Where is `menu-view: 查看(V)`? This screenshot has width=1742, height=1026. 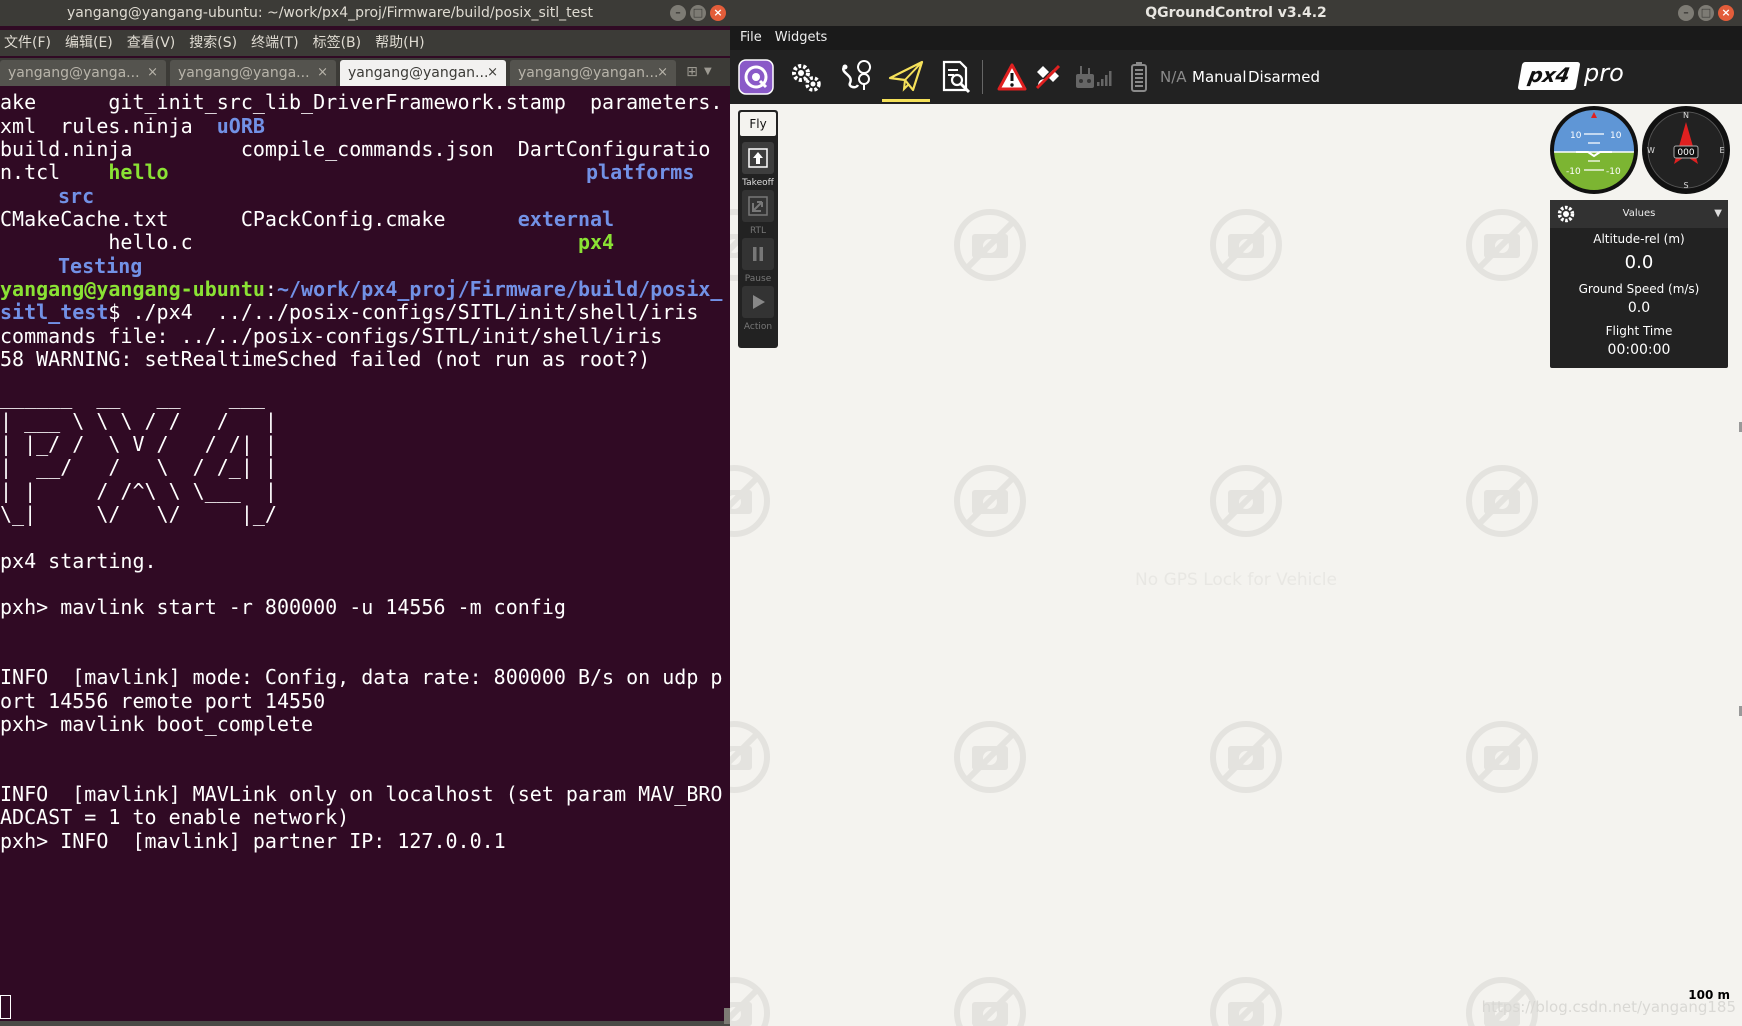 menu-view: 查看(V) is located at coordinates (151, 43).